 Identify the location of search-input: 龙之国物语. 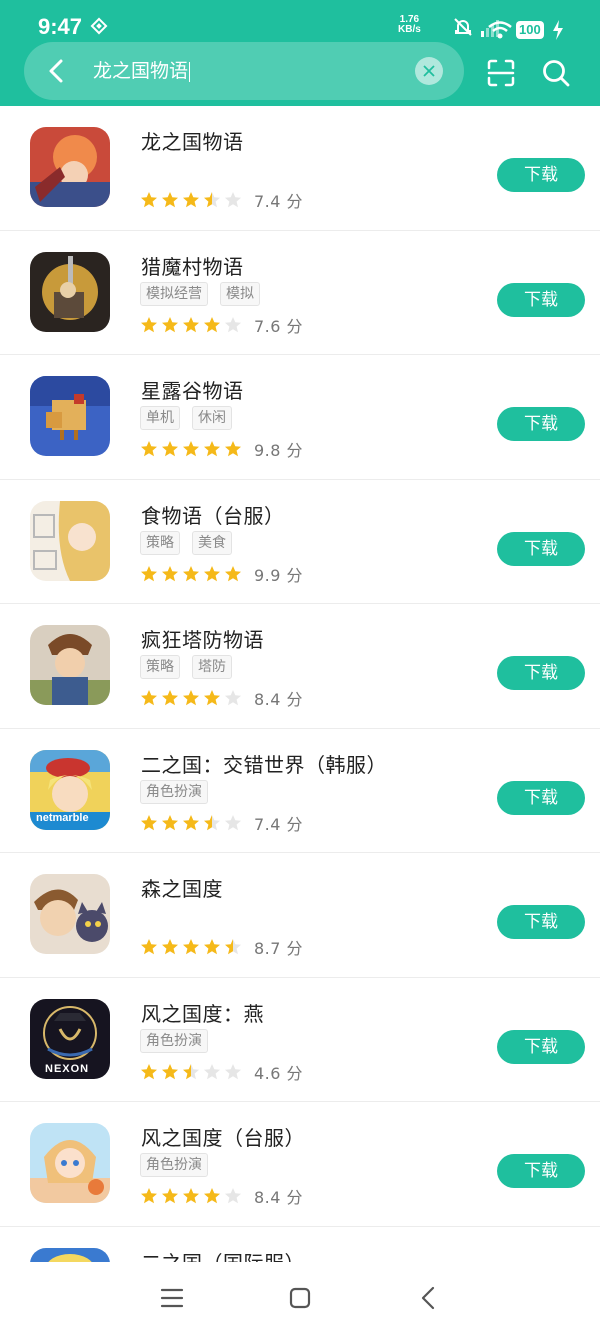
(142, 71).